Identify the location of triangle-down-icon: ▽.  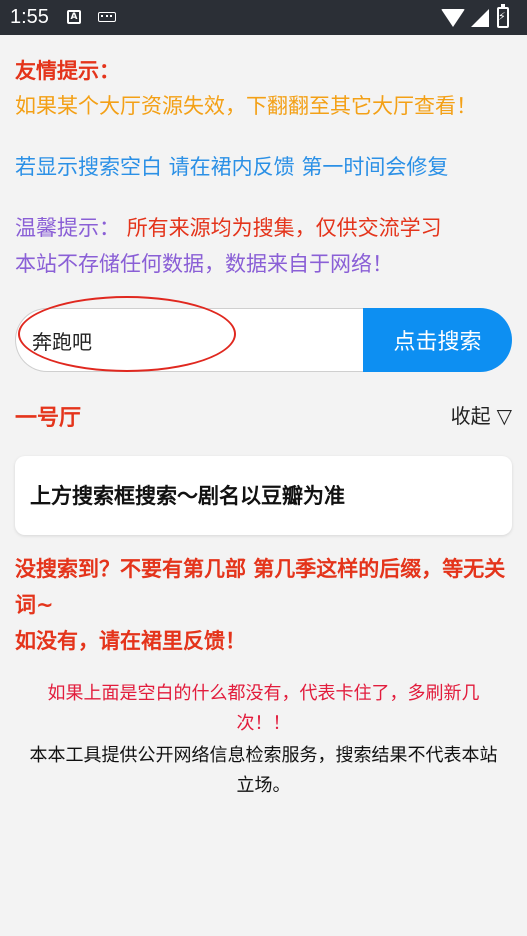
(504, 416).